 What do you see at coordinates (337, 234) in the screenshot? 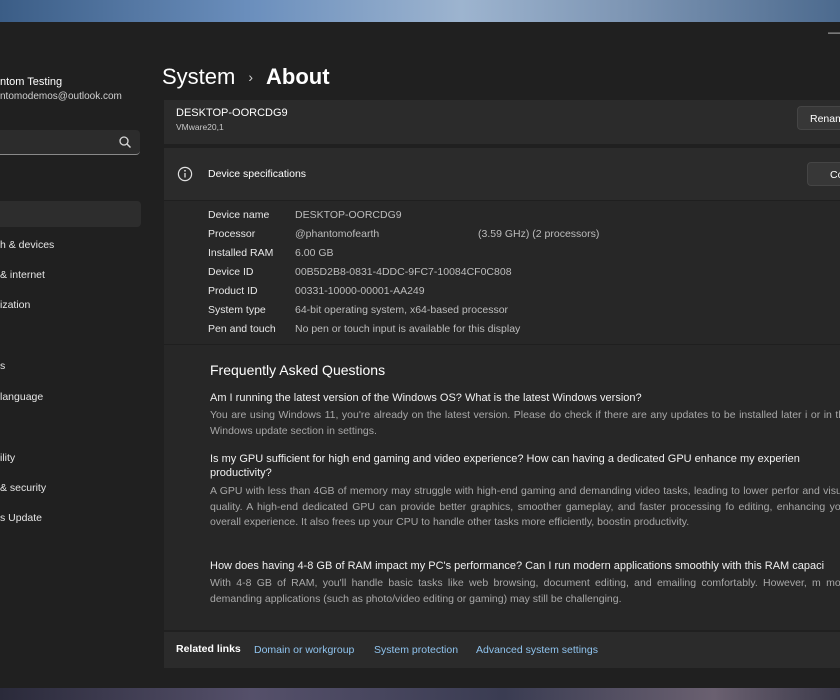
I see `spec-value: @phantomofearth` at bounding box center [337, 234].